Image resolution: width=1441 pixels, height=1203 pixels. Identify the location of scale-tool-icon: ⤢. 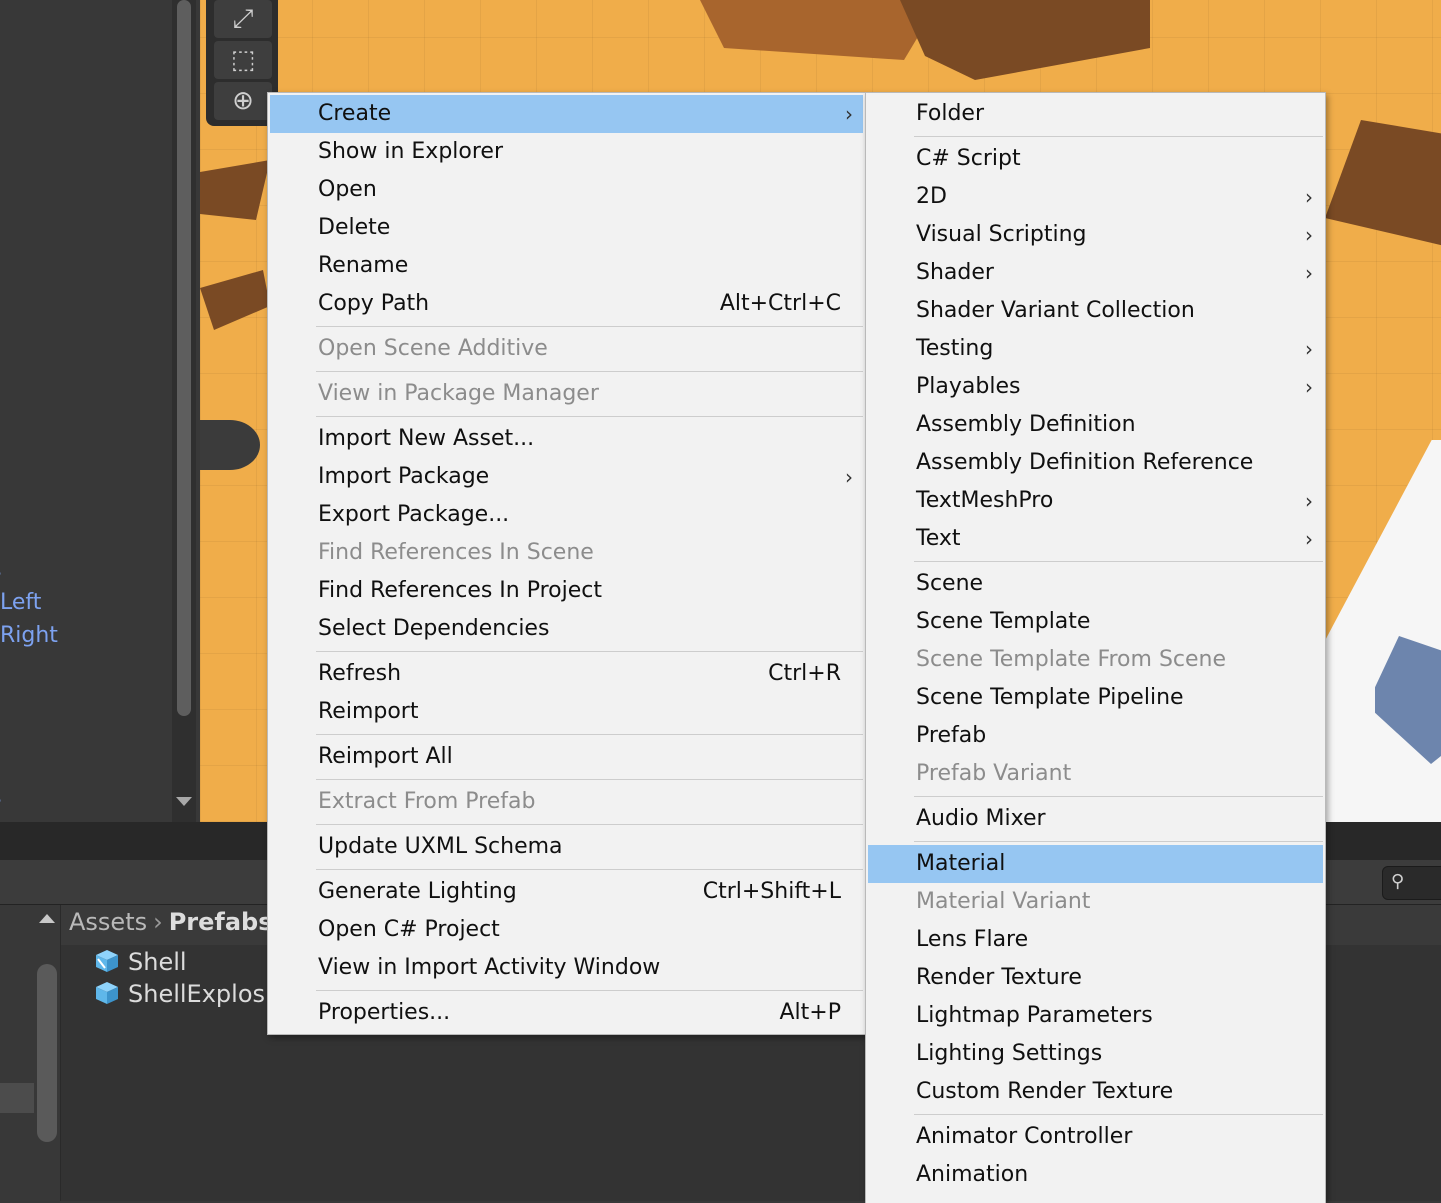
(243, 19).